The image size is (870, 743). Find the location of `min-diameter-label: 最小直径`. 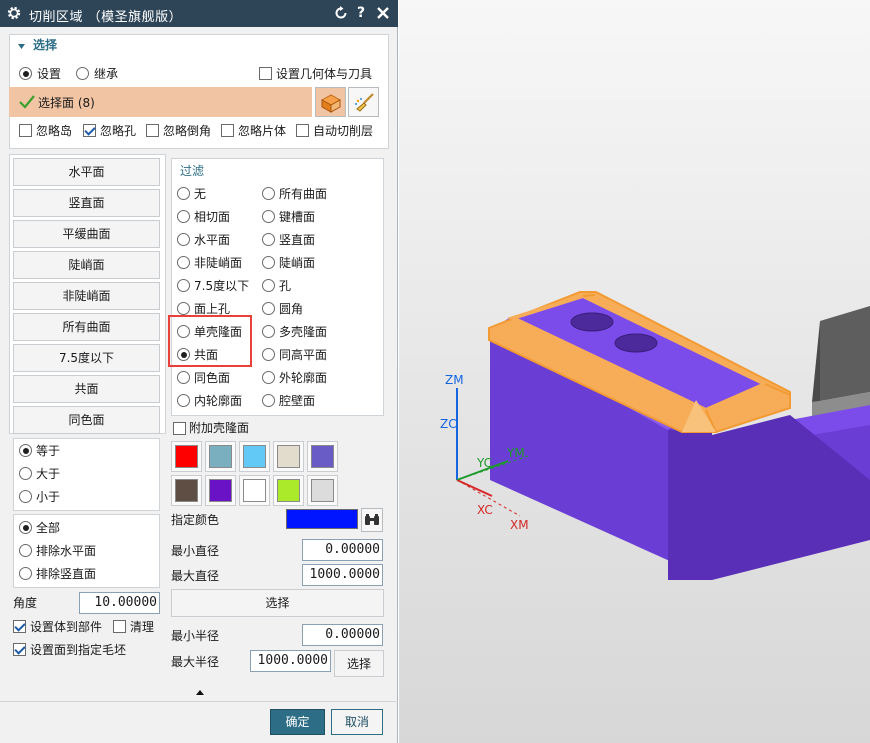

min-diameter-label: 最小直径 is located at coordinates (195, 551).